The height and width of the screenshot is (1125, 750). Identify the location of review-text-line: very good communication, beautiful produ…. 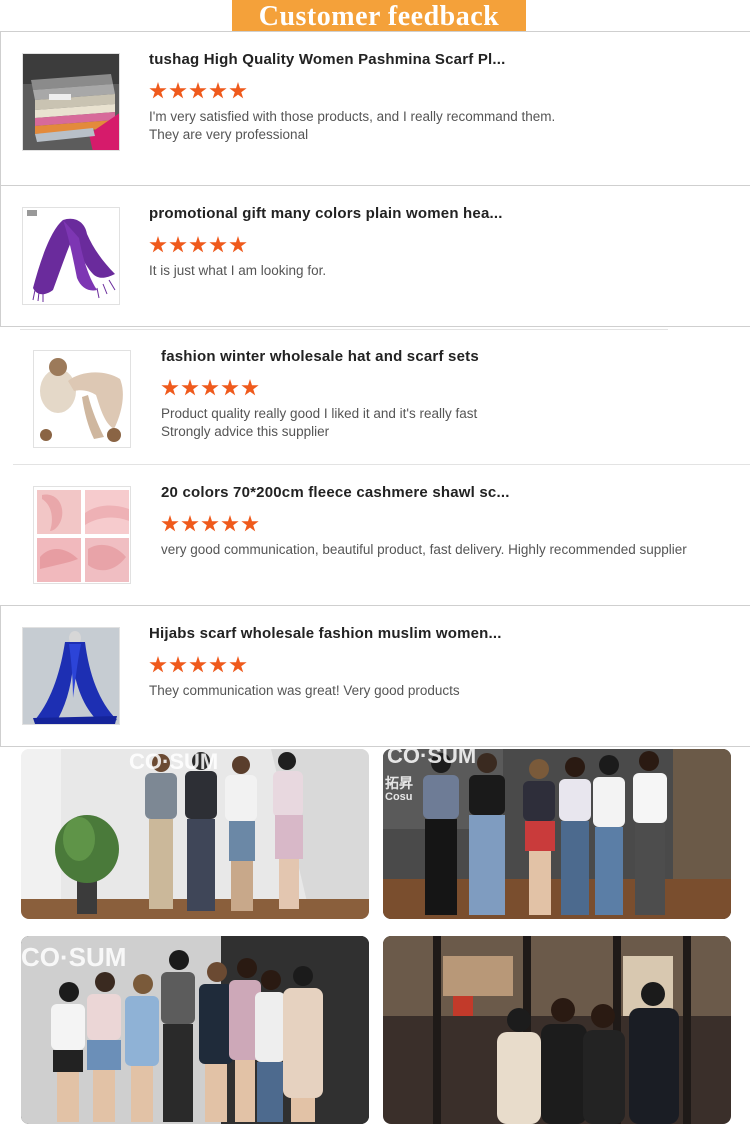
(424, 549).